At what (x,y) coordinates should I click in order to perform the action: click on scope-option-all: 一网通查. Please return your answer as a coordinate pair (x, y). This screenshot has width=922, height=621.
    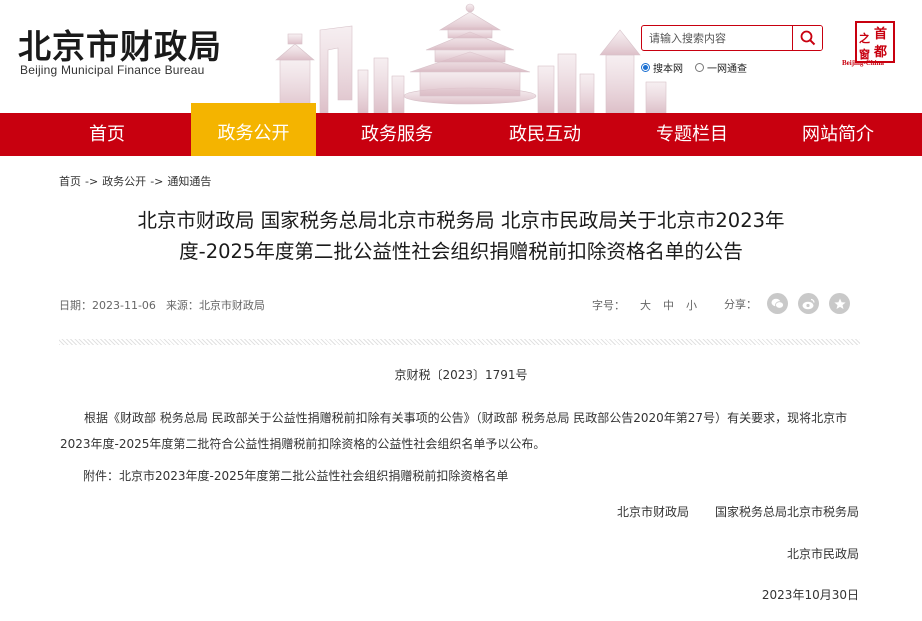
    Looking at the image, I should click on (721, 67).